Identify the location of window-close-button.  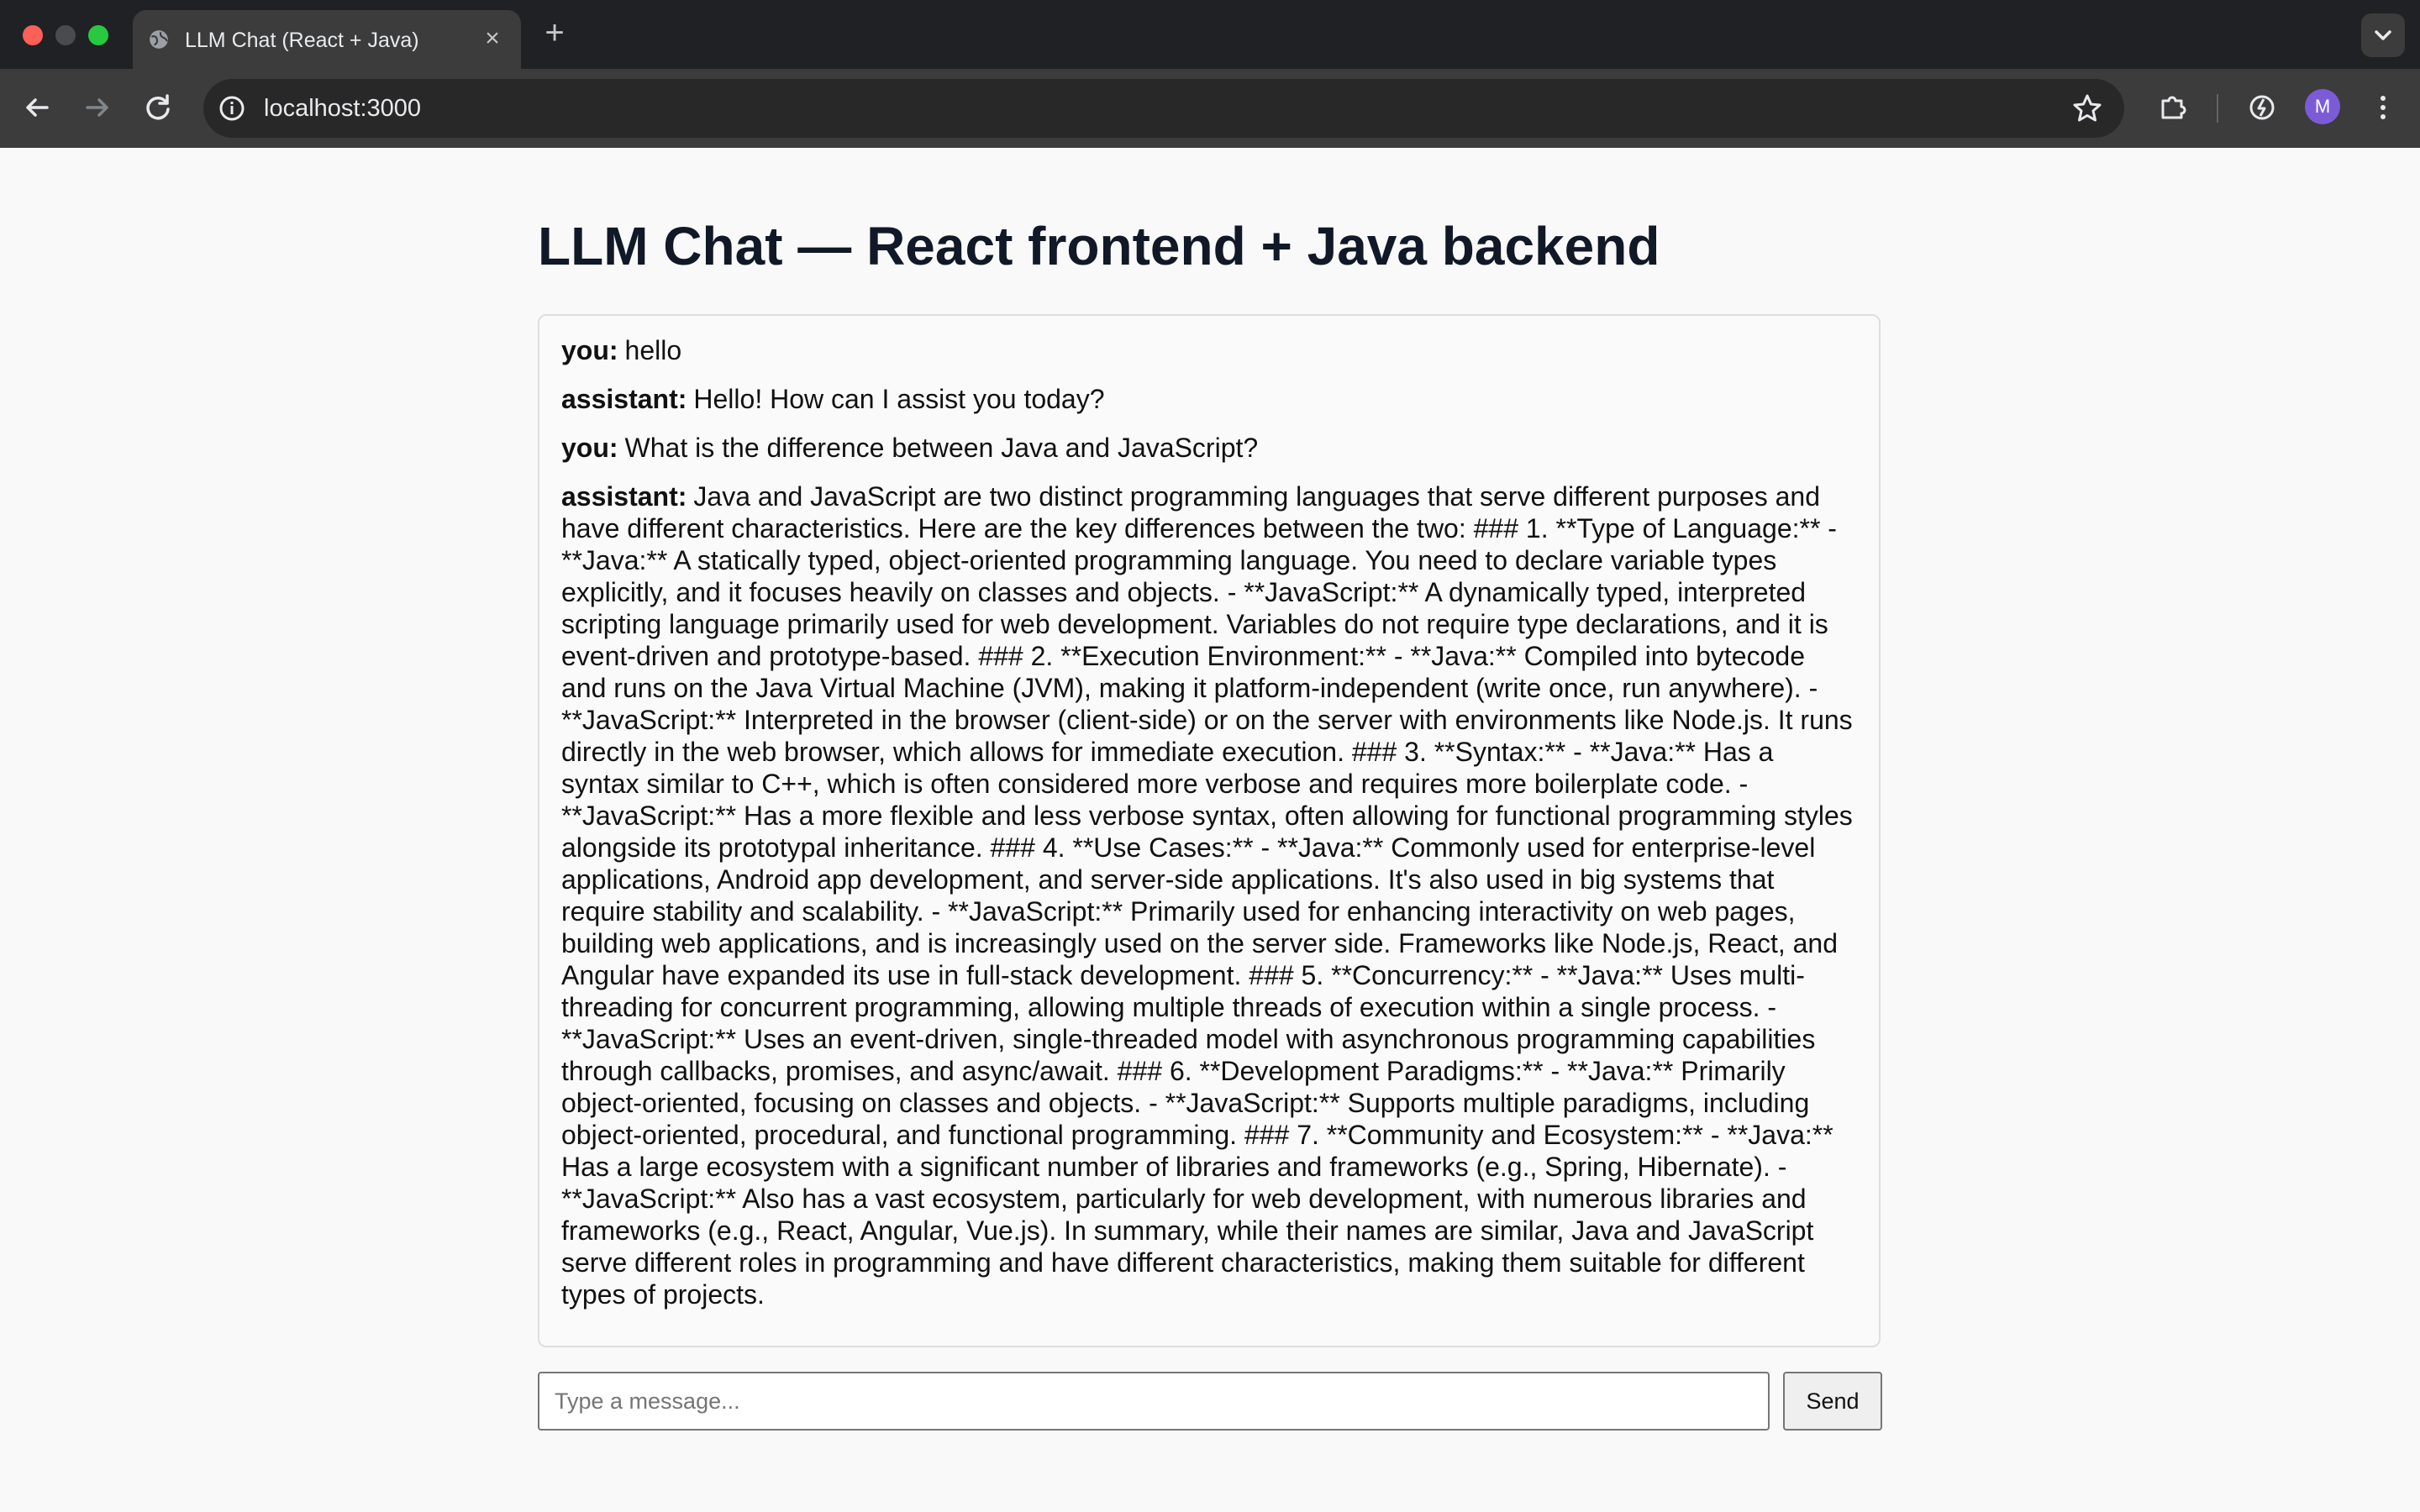
(33, 35).